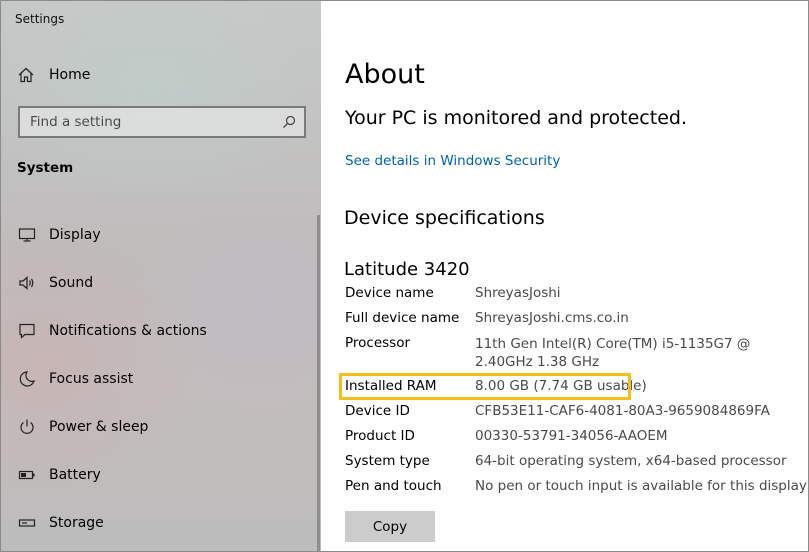 This screenshot has height=552, width=809. I want to click on sidebar-item-battery: Battery, so click(160, 475).